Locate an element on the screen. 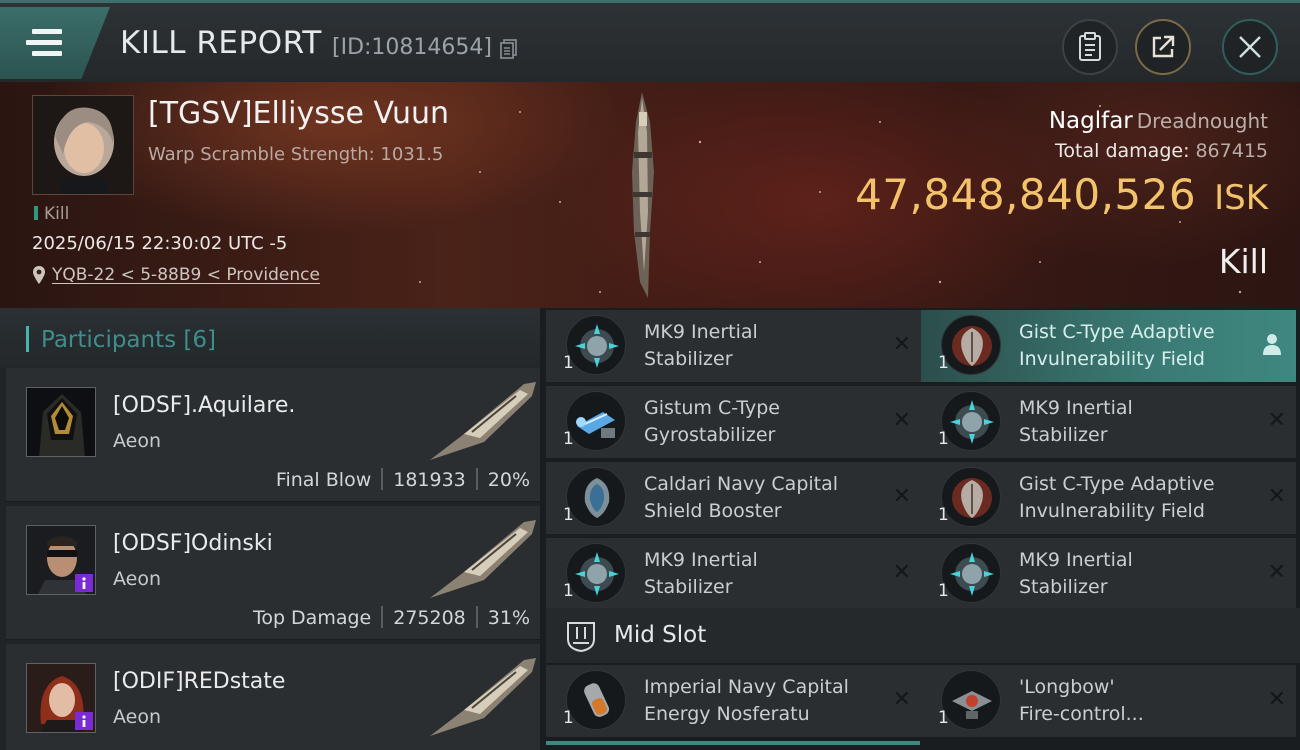 The width and height of the screenshot is (1300, 750). kill-timestamp: 2025/06/15 22:30:02 UTC -5 is located at coordinates (160, 243).